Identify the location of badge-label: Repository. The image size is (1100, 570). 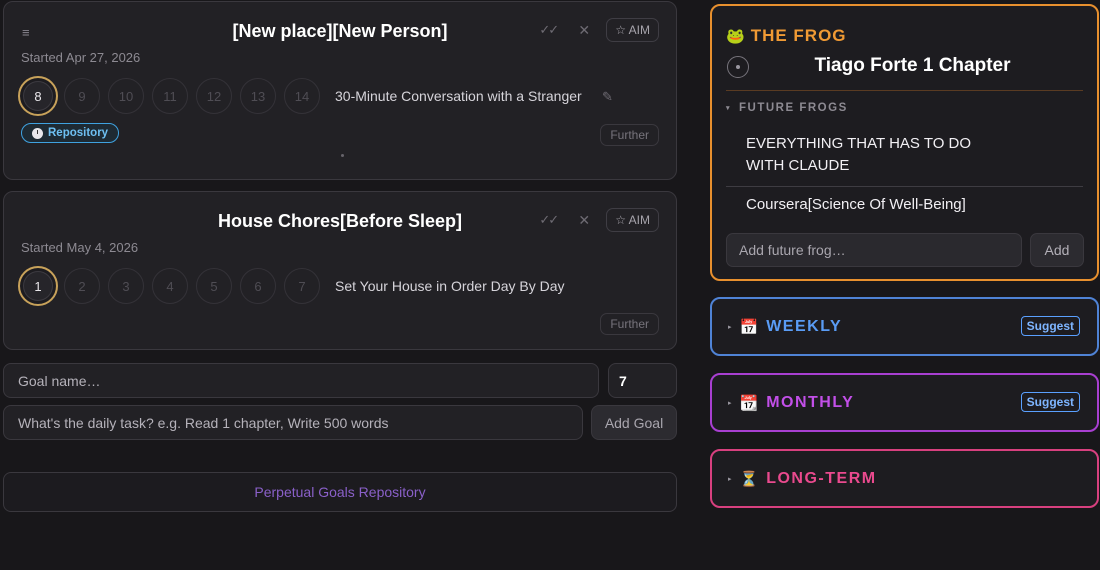
(78, 133).